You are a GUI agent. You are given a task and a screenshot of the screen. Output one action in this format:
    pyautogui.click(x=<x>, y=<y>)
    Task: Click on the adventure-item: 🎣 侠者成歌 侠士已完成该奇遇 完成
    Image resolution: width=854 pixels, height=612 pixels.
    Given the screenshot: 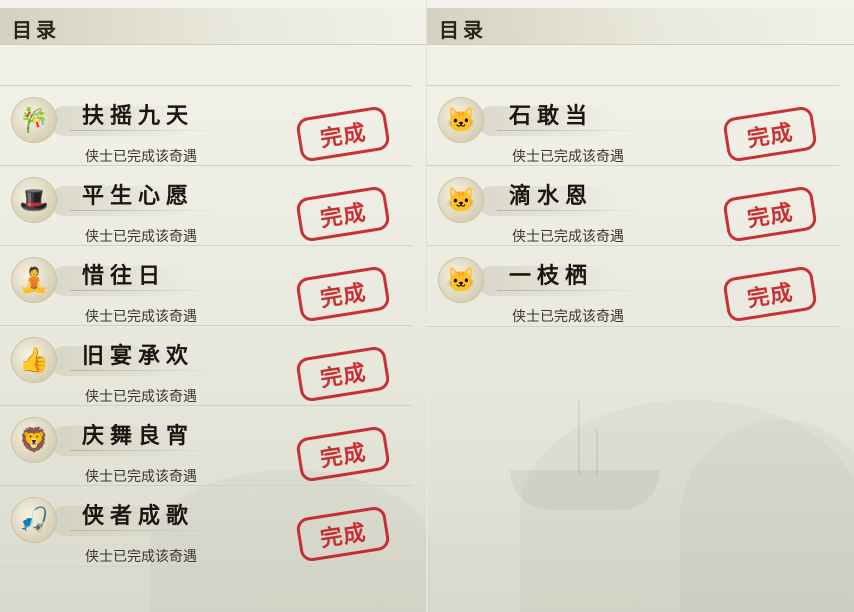 What is the action you would take?
    pyautogui.click(x=206, y=526)
    